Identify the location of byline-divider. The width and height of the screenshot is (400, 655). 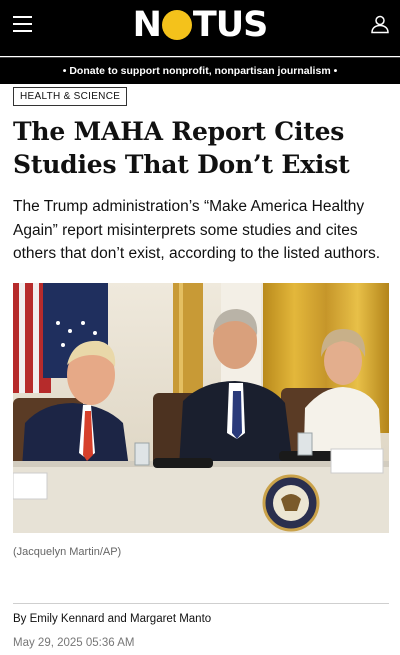
(201, 603).